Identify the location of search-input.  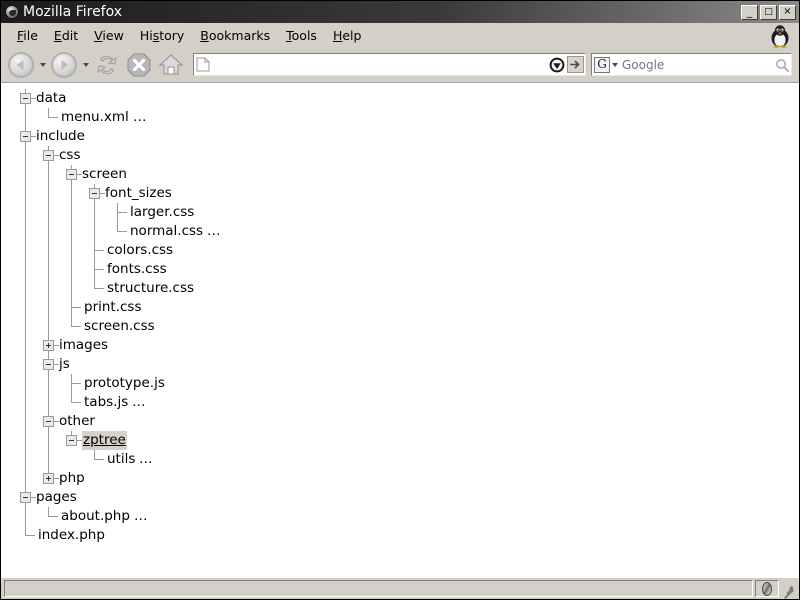
(696, 64).